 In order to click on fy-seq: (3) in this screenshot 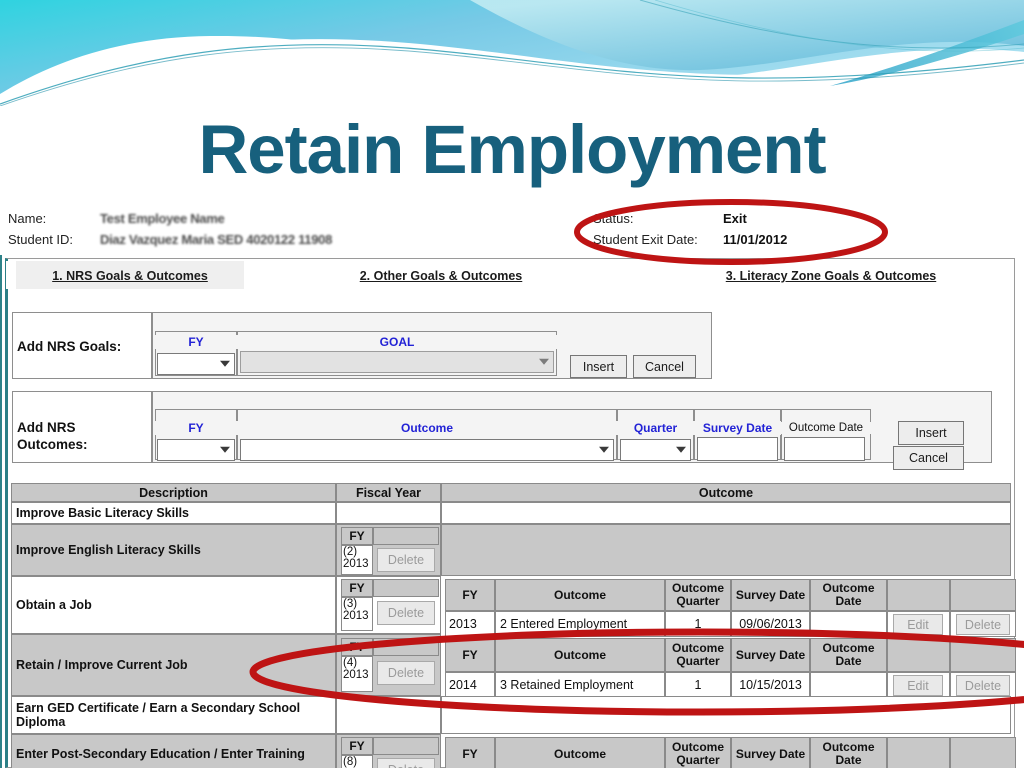, I will do `click(350, 604)`.